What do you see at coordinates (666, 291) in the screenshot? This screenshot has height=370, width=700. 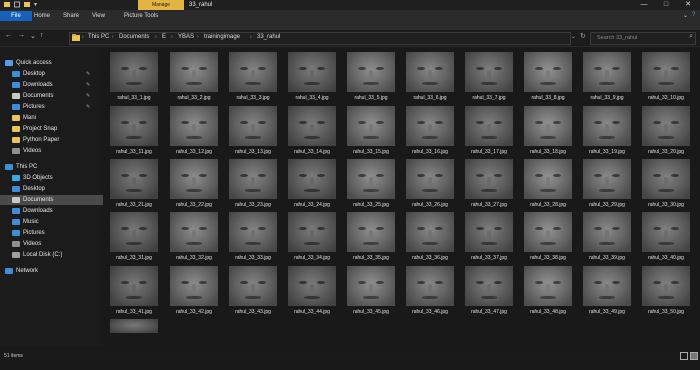 I see `file-thumbnail: rahul_33_50.jpg` at bounding box center [666, 291].